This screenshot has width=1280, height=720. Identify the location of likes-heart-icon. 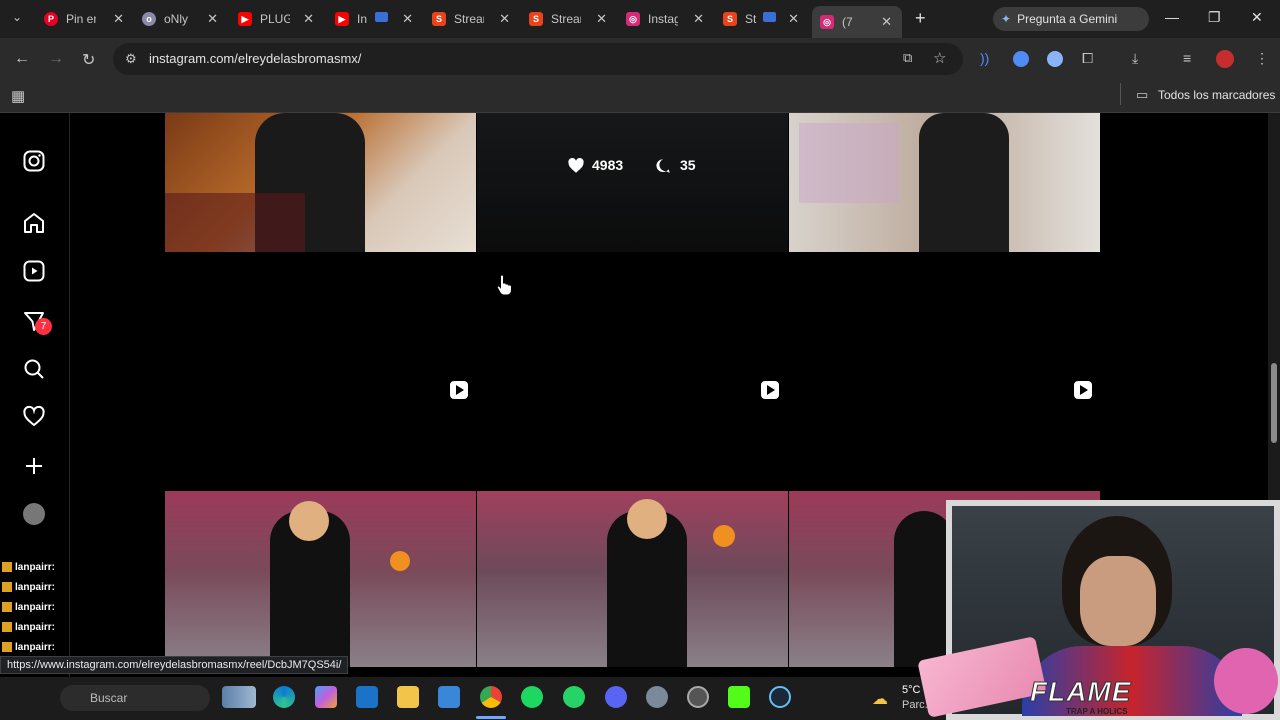
(576, 165).